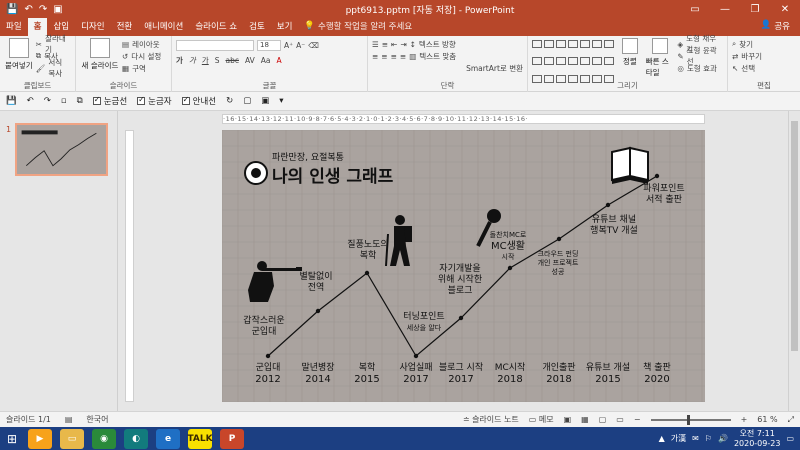  What do you see at coordinates (785, 9) in the screenshot?
I see `close-button: ✕` at bounding box center [785, 9].